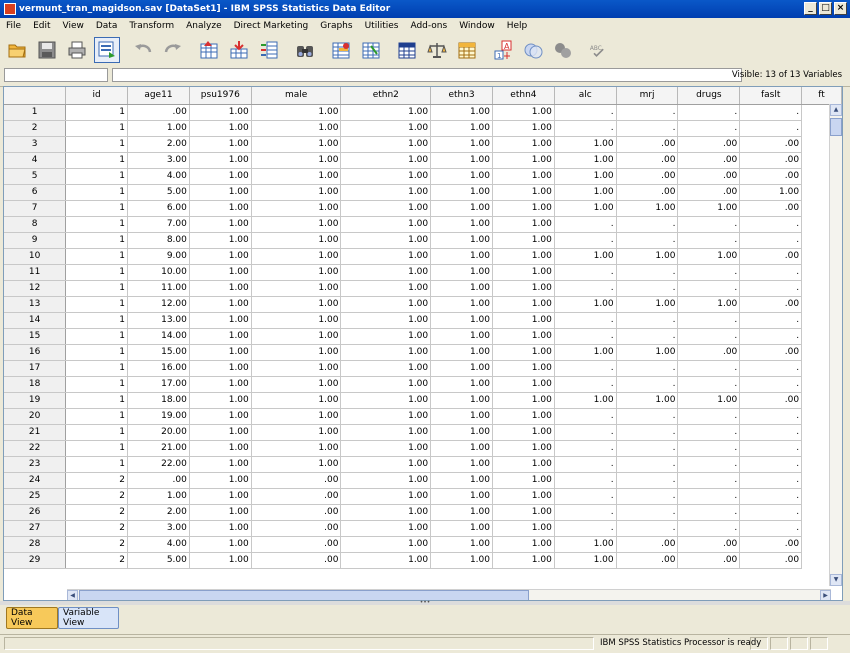 The width and height of the screenshot is (850, 653). Describe the element at coordinates (269, 50) in the screenshot. I see `variables-icon` at that location.